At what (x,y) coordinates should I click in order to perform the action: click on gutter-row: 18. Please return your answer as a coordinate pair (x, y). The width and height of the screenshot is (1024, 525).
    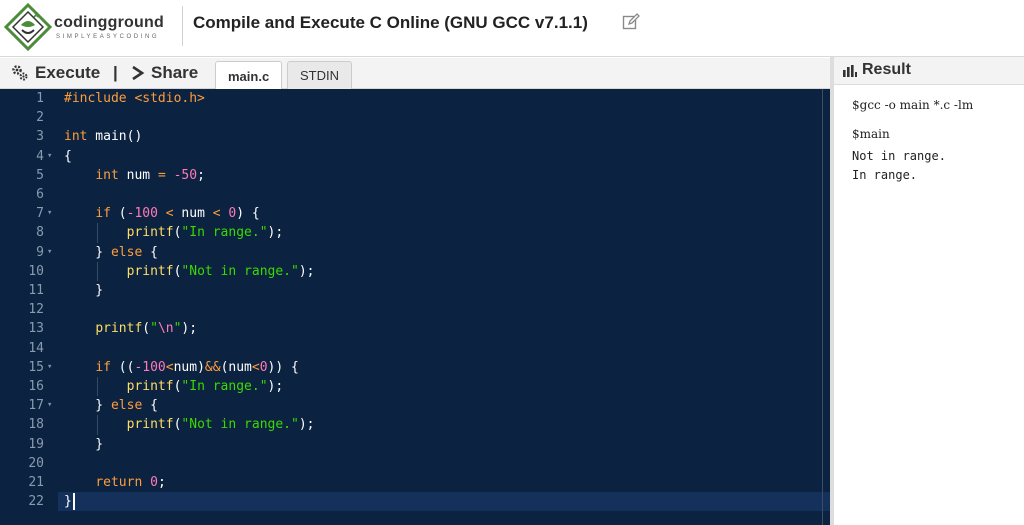
    Looking at the image, I should click on (29, 424).